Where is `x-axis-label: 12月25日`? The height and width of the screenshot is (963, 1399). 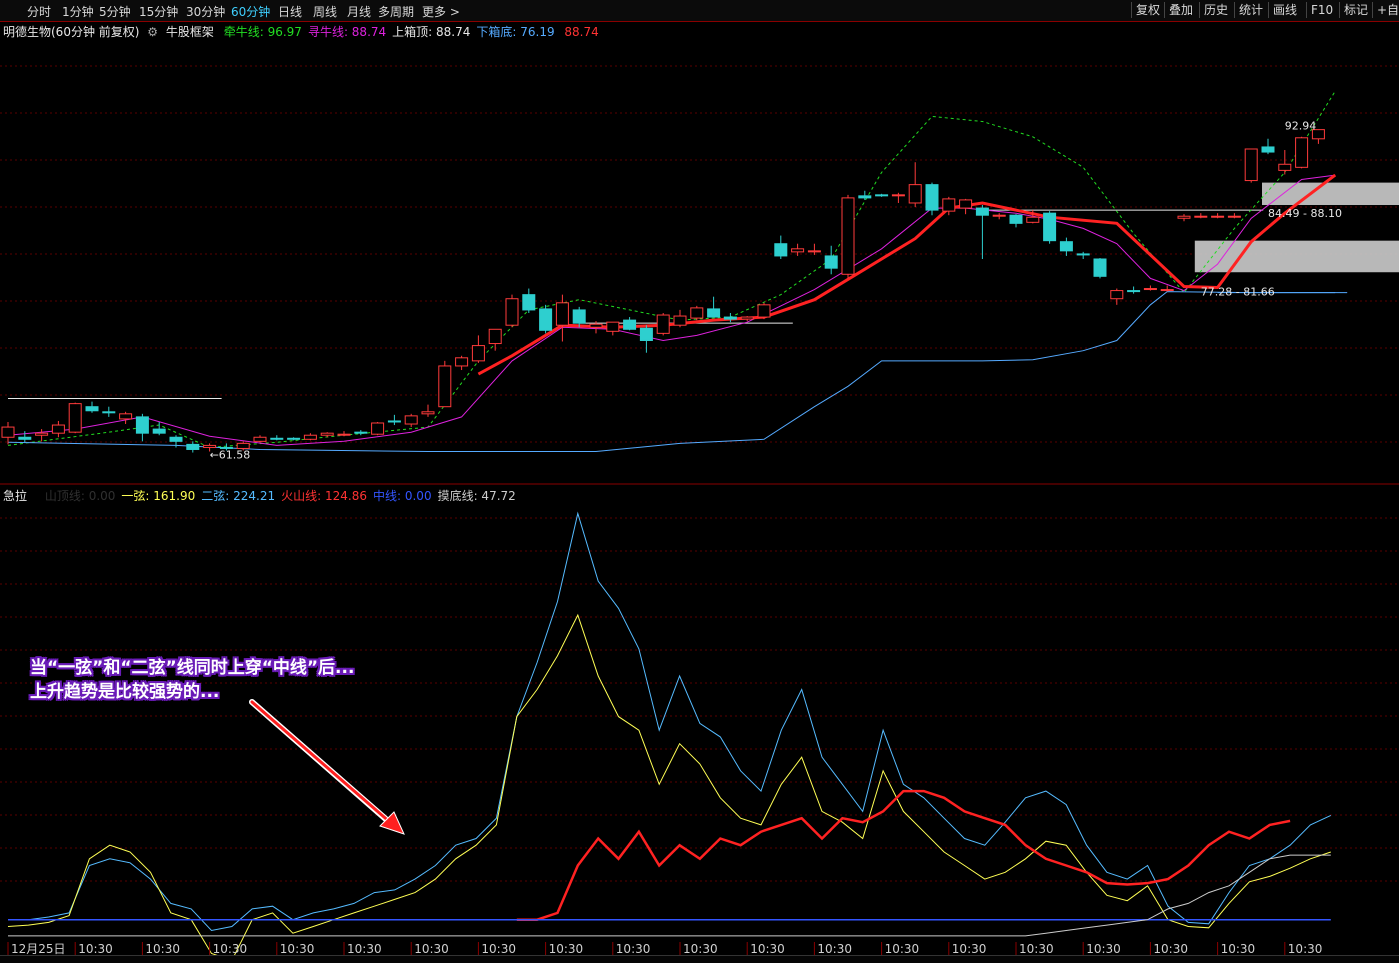 x-axis-label: 12月25日 is located at coordinates (38, 949).